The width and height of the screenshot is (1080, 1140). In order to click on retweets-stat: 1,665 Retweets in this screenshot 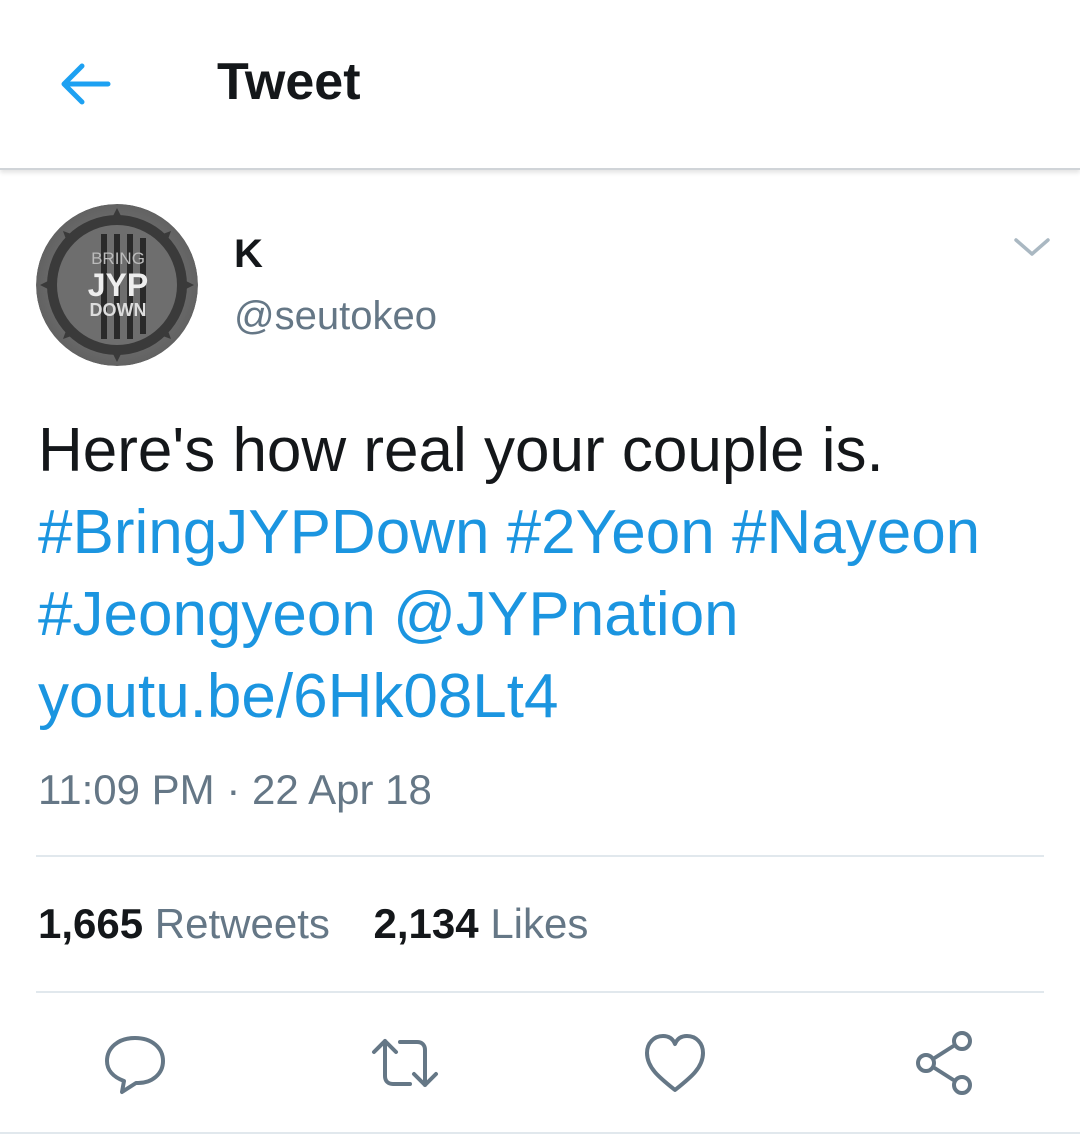, I will do `click(184, 923)`.